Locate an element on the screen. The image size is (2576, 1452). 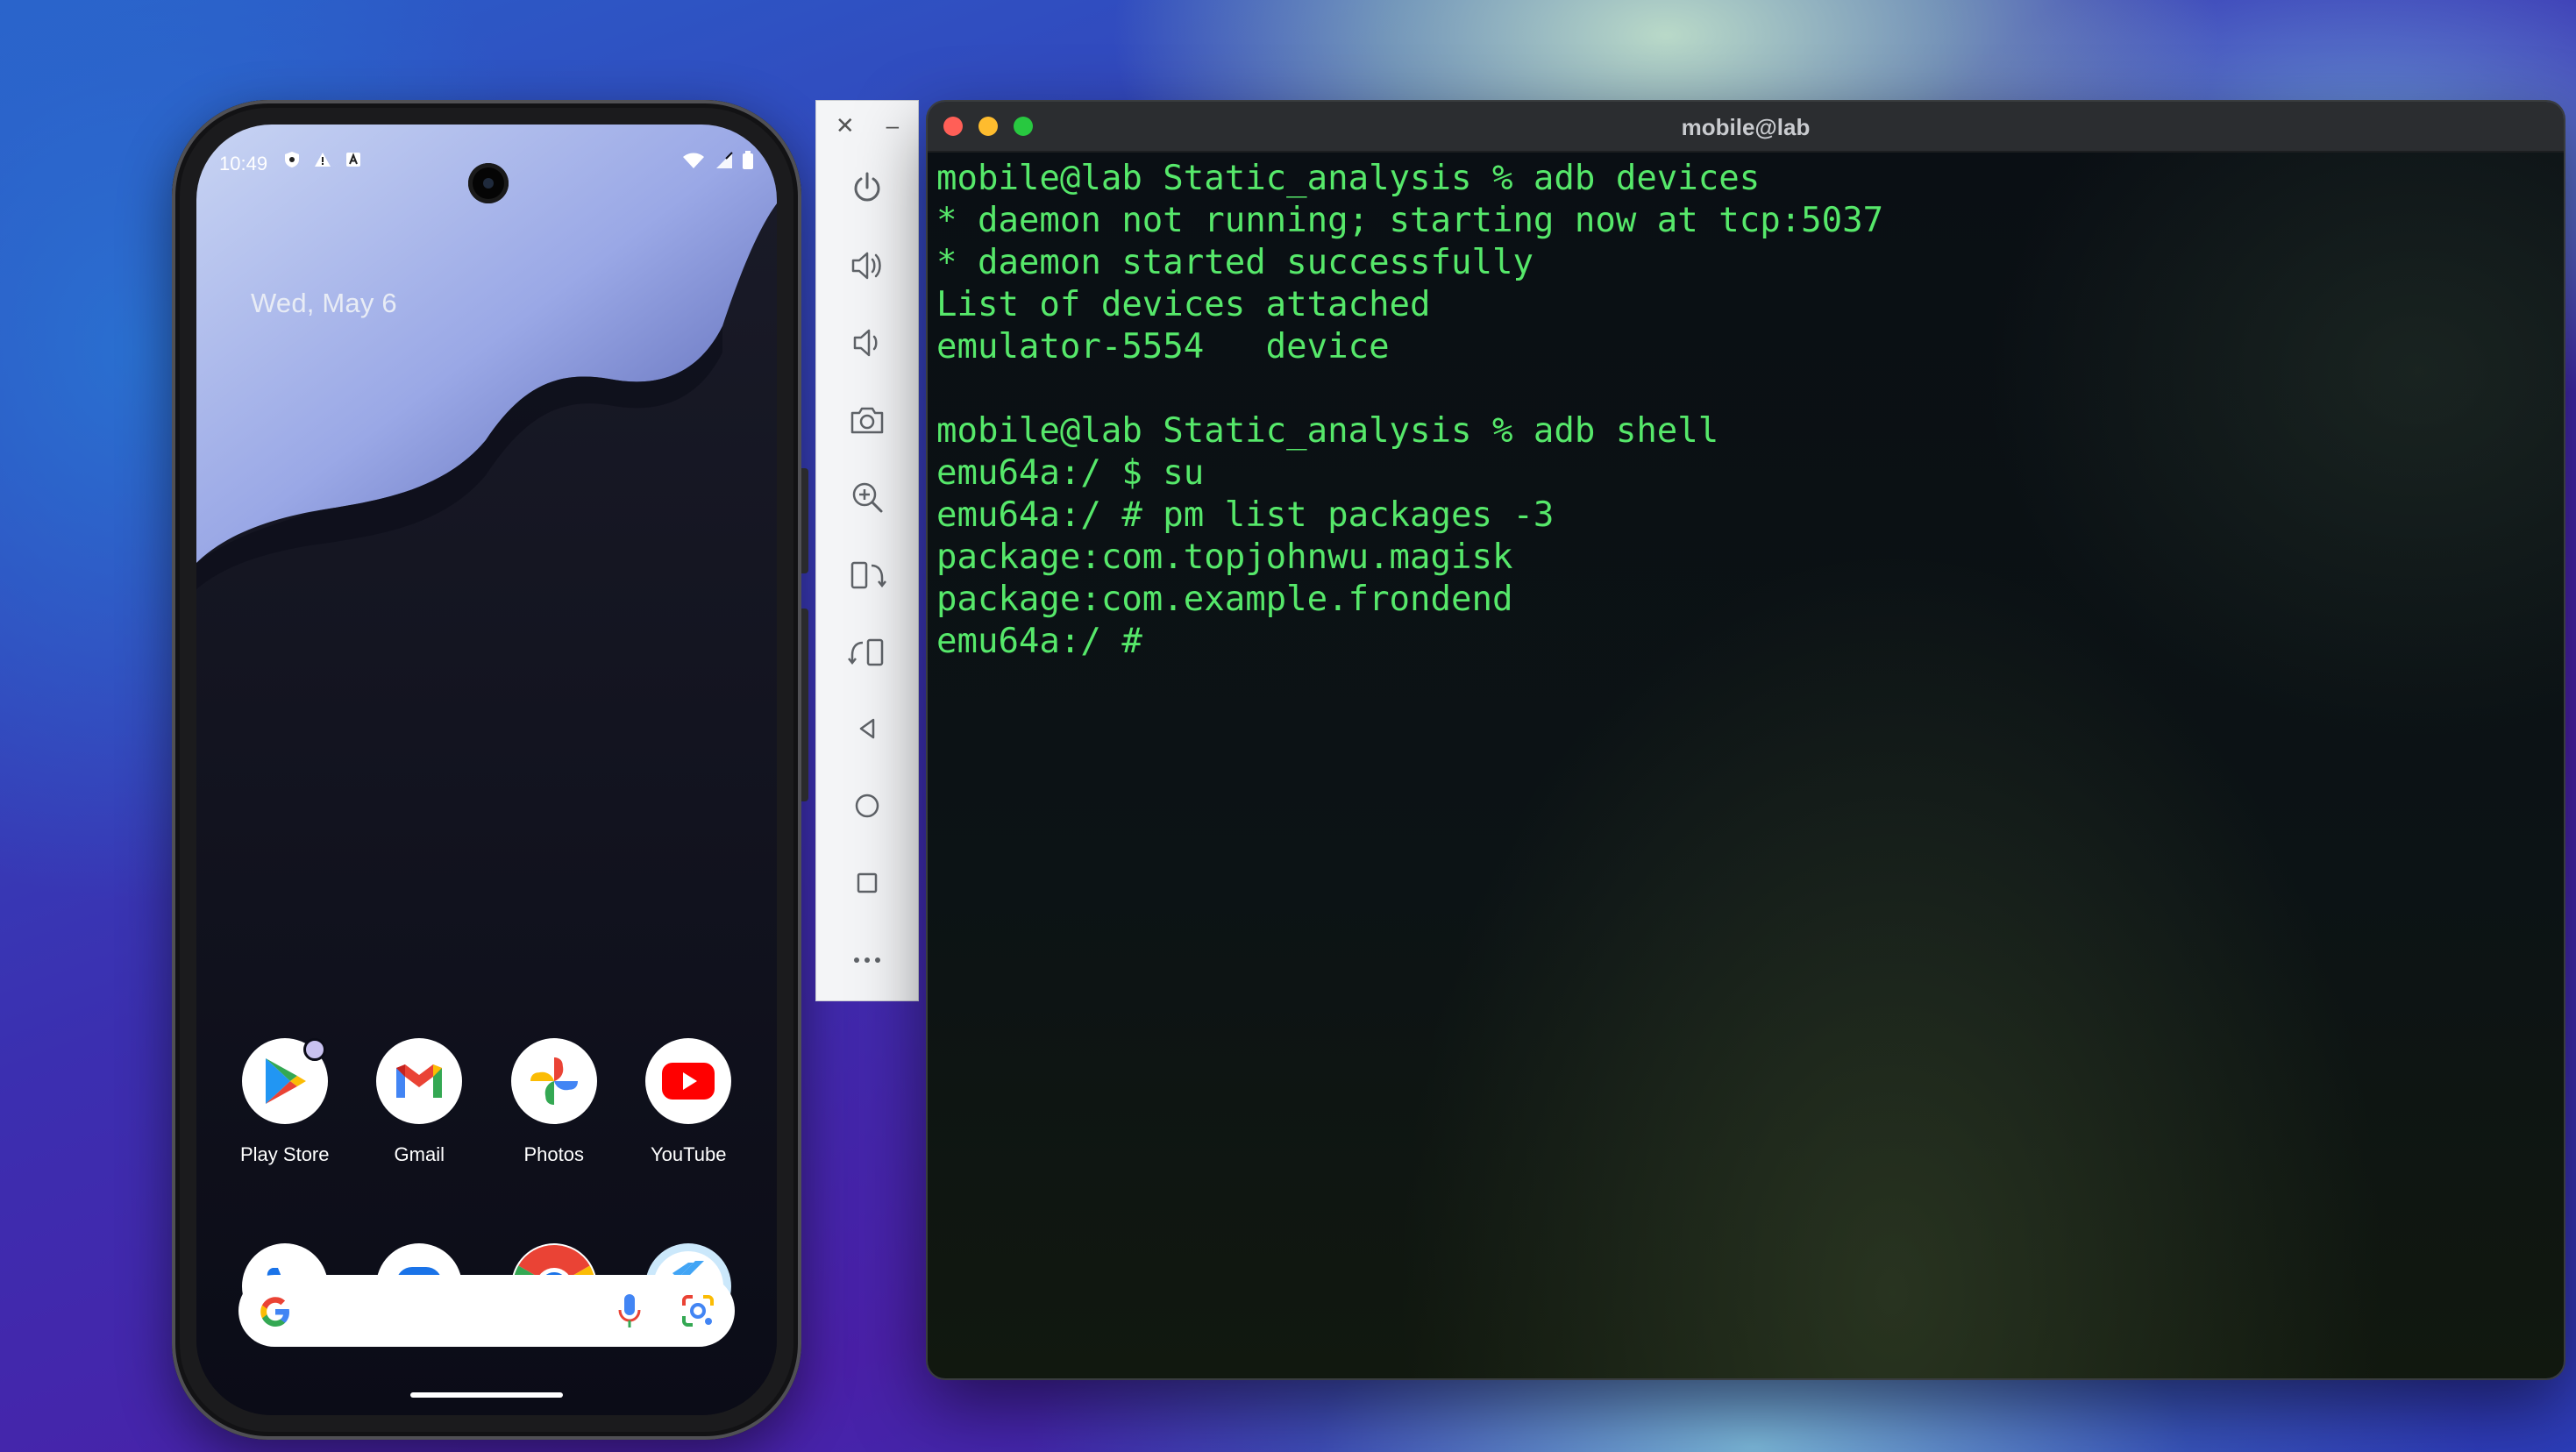
app-row-1: Play Store Gmail Photos YouTube is located at coordinates (486, 1102).